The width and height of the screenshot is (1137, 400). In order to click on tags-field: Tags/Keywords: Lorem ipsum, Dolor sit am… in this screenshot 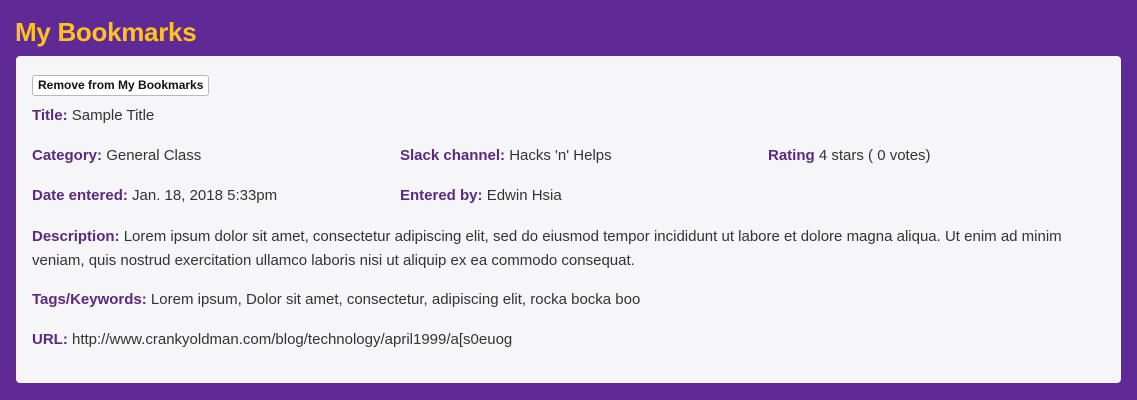, I will do `click(336, 300)`.